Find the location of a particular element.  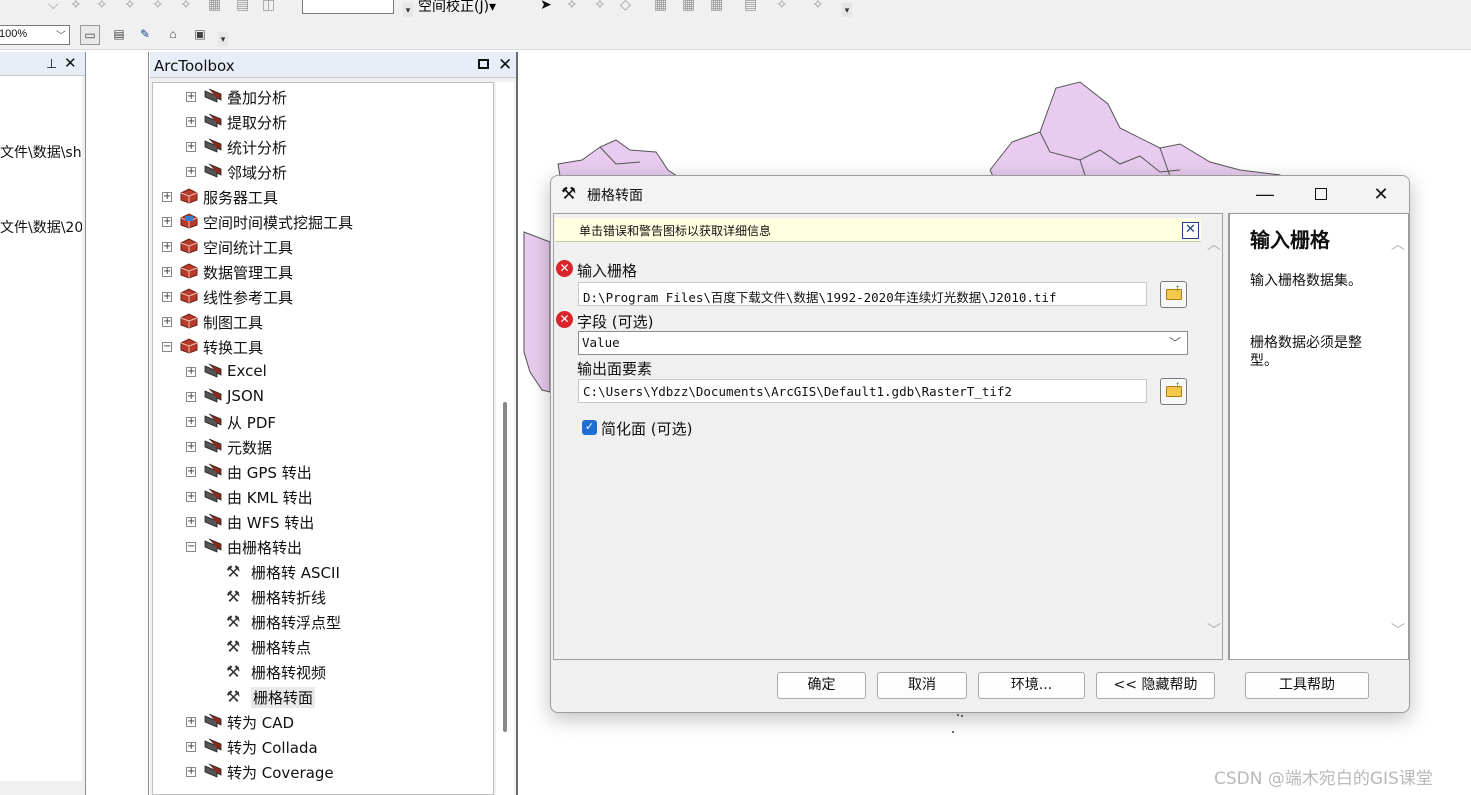

tree-tool-item: ⚒ 栅格转折线 is located at coordinates (323, 597).